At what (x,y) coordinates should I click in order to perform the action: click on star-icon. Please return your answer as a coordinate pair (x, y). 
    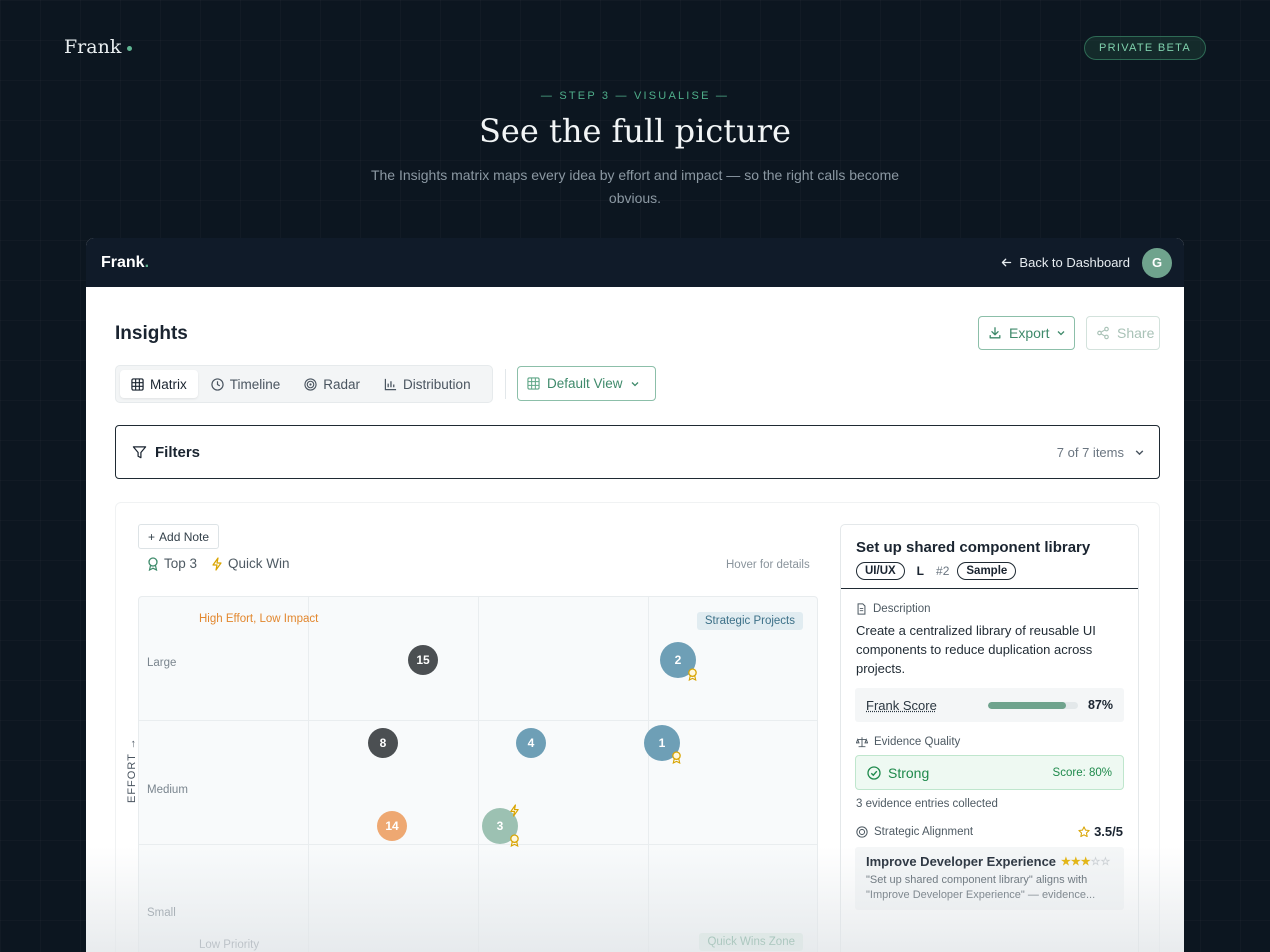
    Looking at the image, I should click on (1084, 831).